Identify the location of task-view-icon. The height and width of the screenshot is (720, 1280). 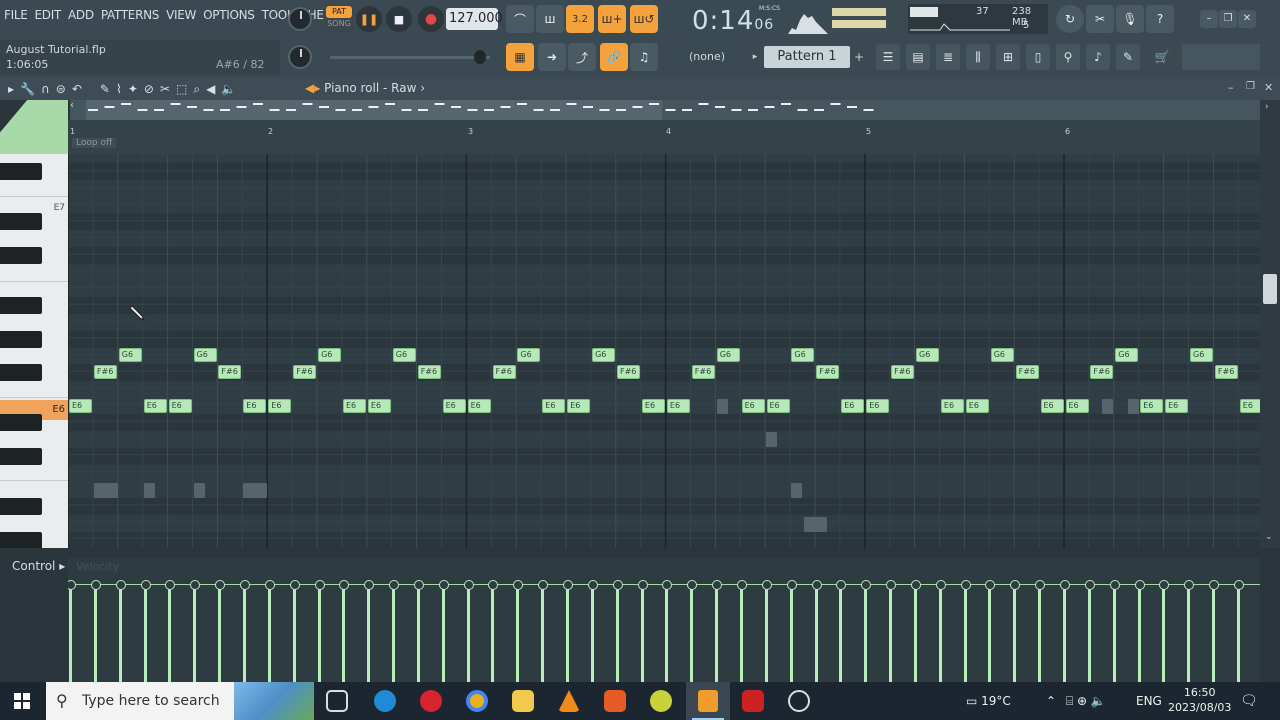
(337, 701).